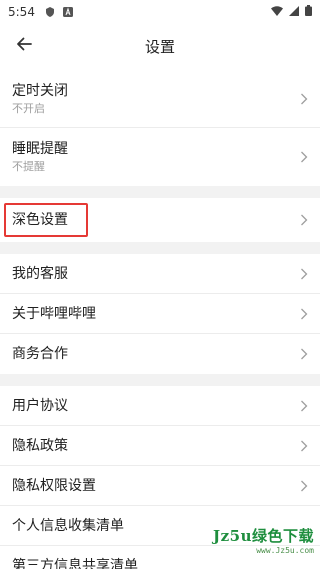 The width and height of the screenshot is (320, 569). Describe the element at coordinates (40, 273) in the screenshot. I see `setting-label: 我的客服` at that location.